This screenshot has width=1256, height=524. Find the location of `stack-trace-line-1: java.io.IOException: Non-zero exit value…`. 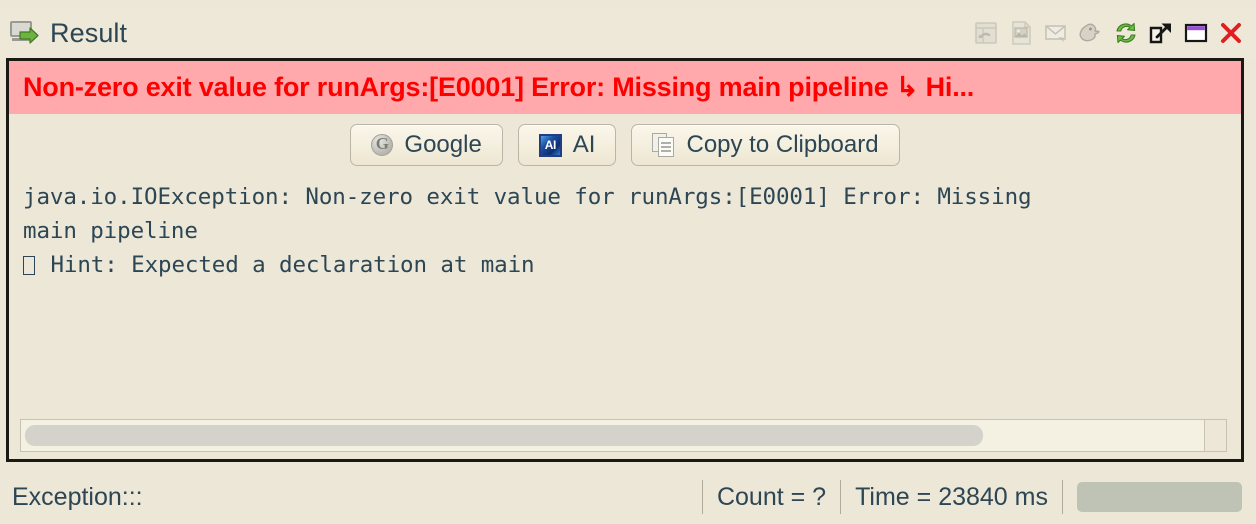

stack-trace-line-1: java.io.IOException: Non-zero exit value… is located at coordinates (527, 197).